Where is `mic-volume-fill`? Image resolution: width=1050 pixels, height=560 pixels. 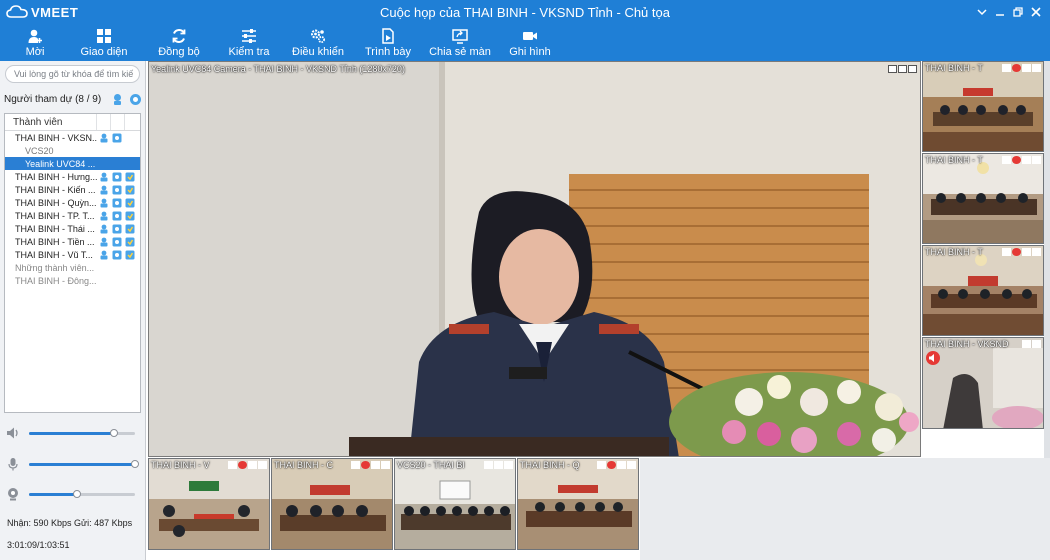 mic-volume-fill is located at coordinates (82, 464).